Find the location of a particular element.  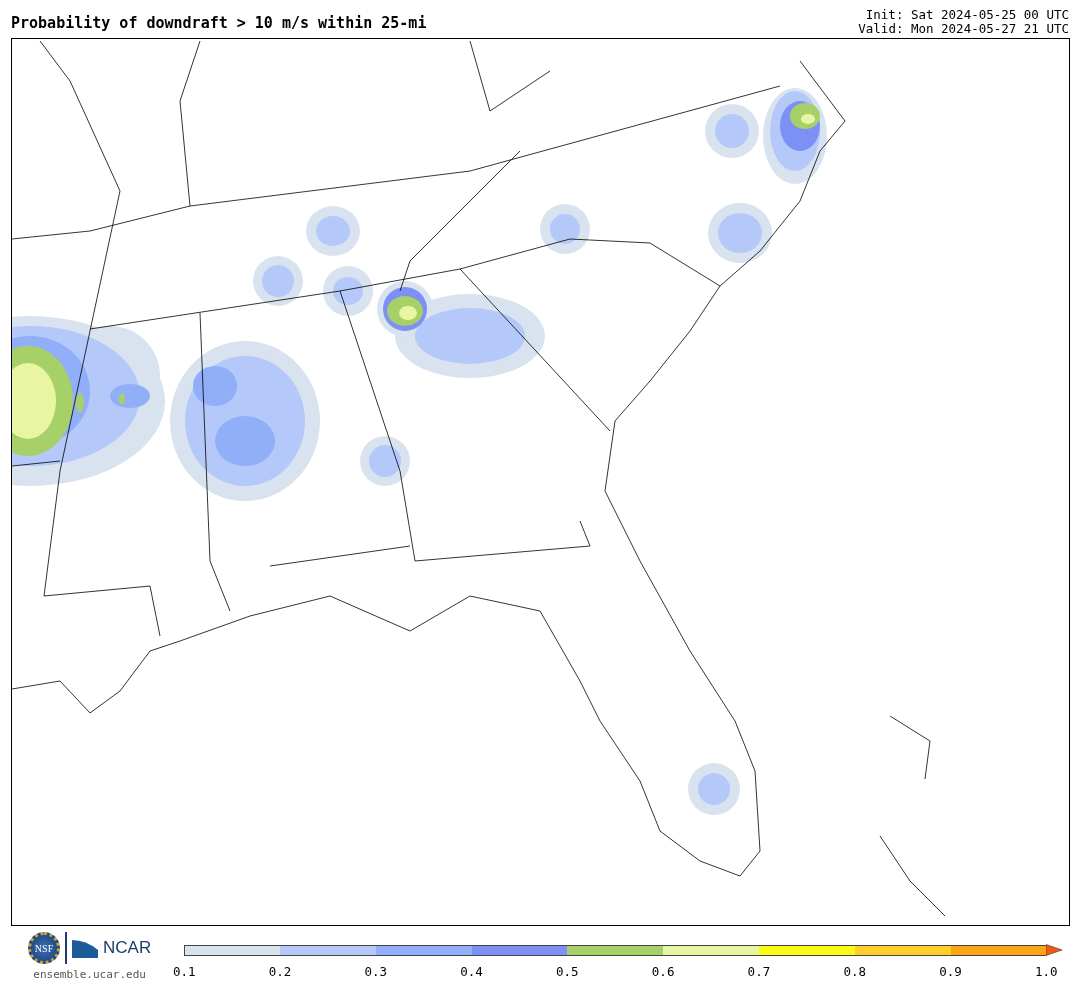

ncar-logo: NCAR is located at coordinates (127, 948).